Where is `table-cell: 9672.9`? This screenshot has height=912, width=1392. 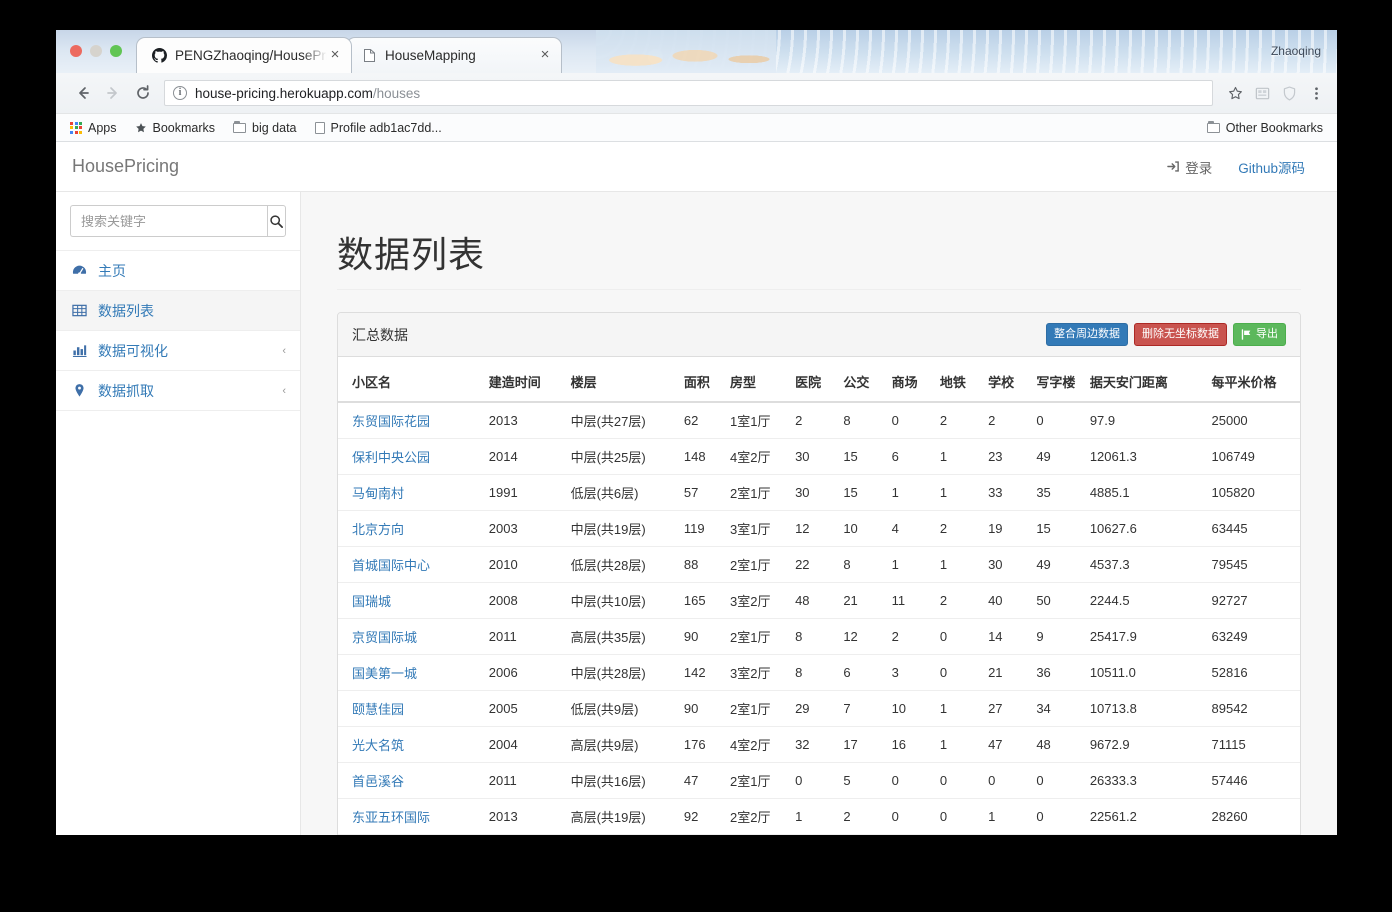 table-cell: 9672.9 is located at coordinates (1144, 744).